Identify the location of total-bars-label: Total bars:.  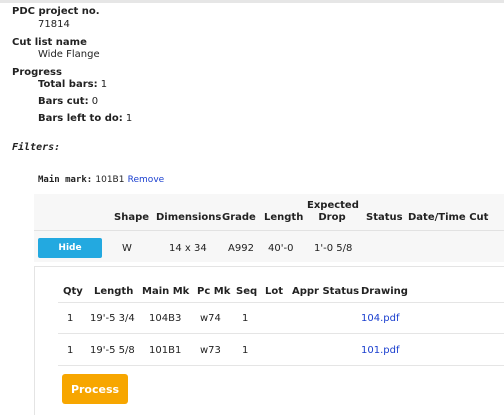
(68, 84).